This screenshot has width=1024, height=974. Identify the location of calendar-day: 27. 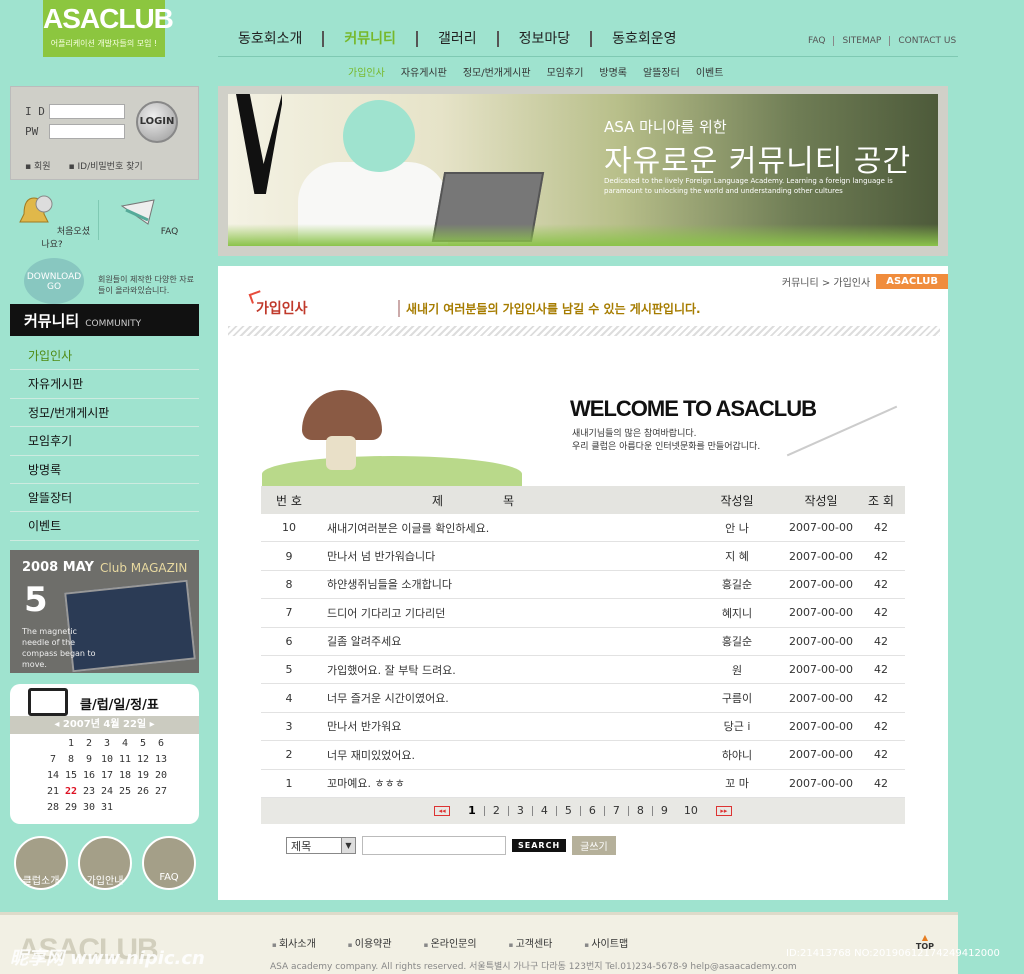
(161, 794).